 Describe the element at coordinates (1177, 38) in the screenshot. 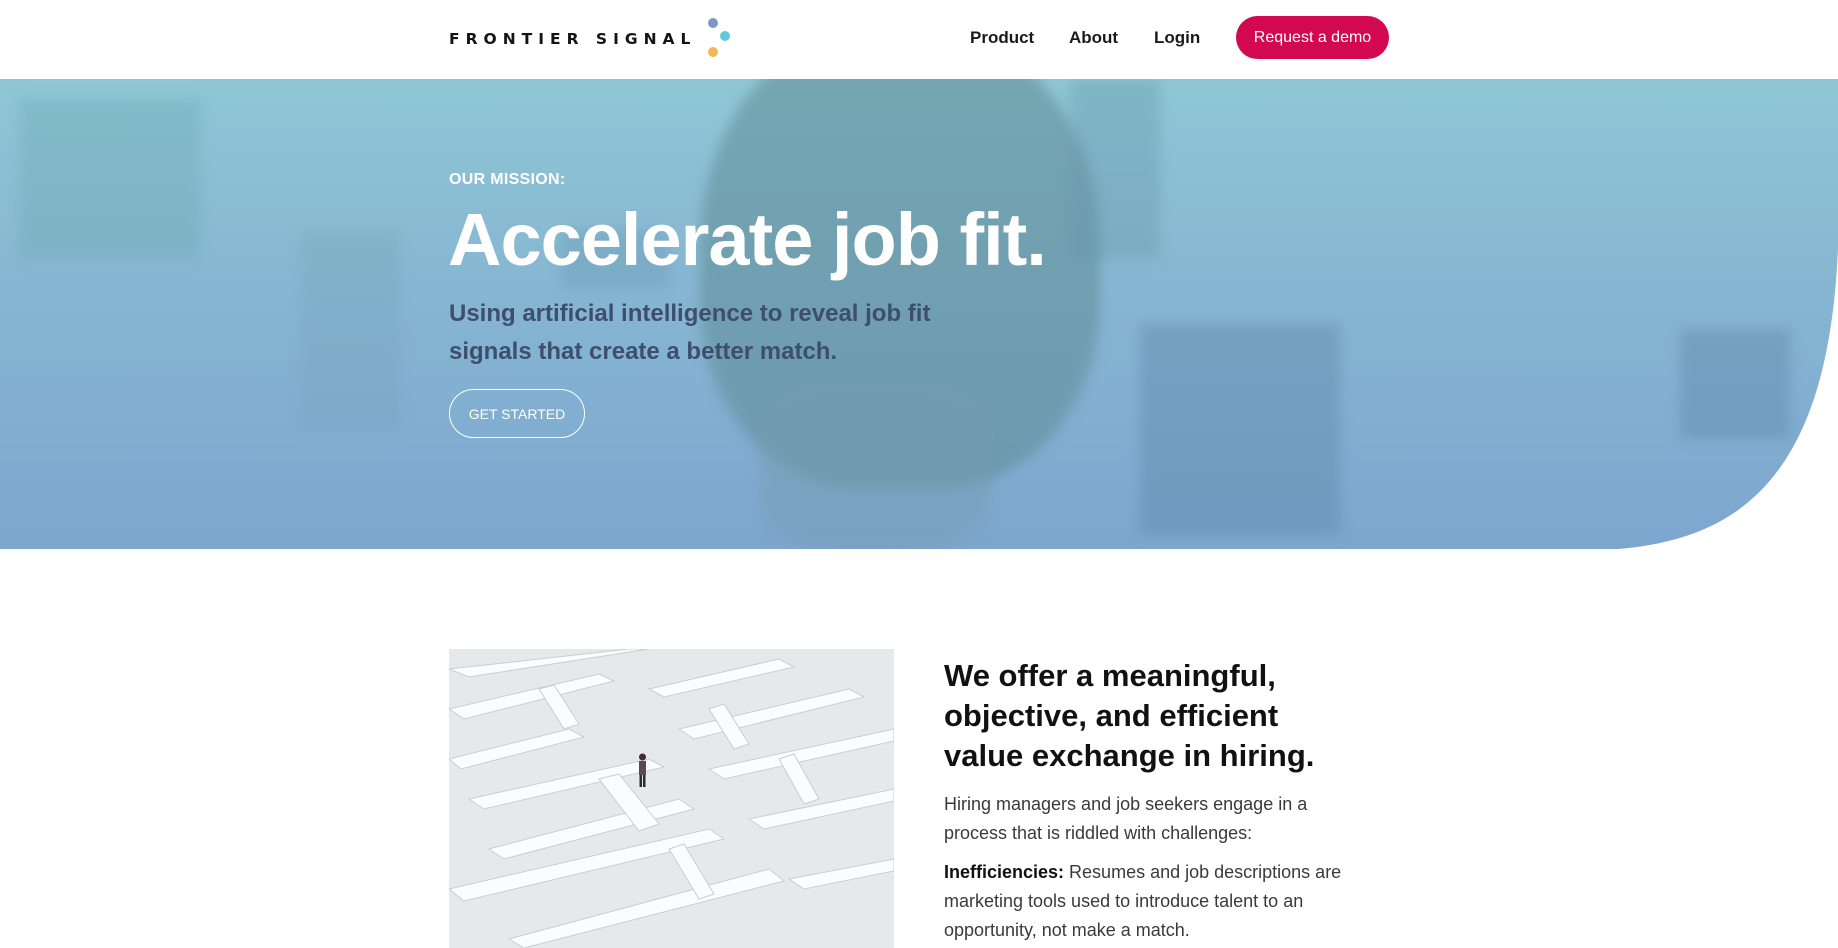

I see `nav-login: Login` at that location.